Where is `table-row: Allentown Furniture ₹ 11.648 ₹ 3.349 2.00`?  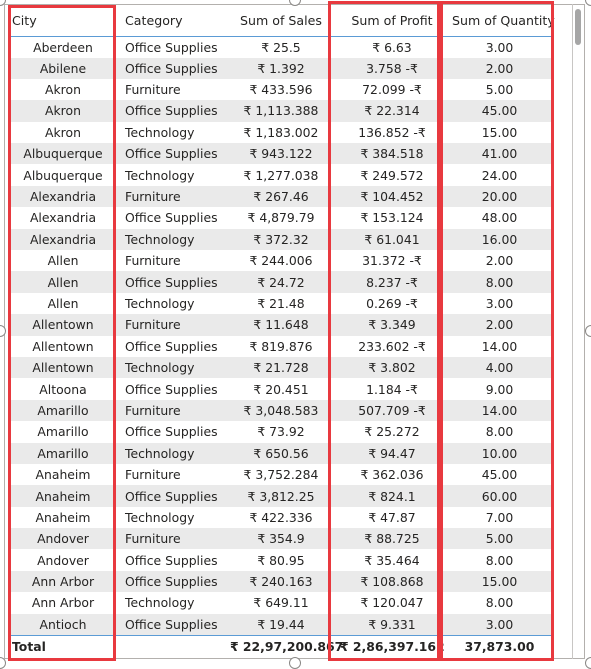 table-row: Allentown Furniture ₹ 11.648 ₹ 3.349 2.00 is located at coordinates (280, 325).